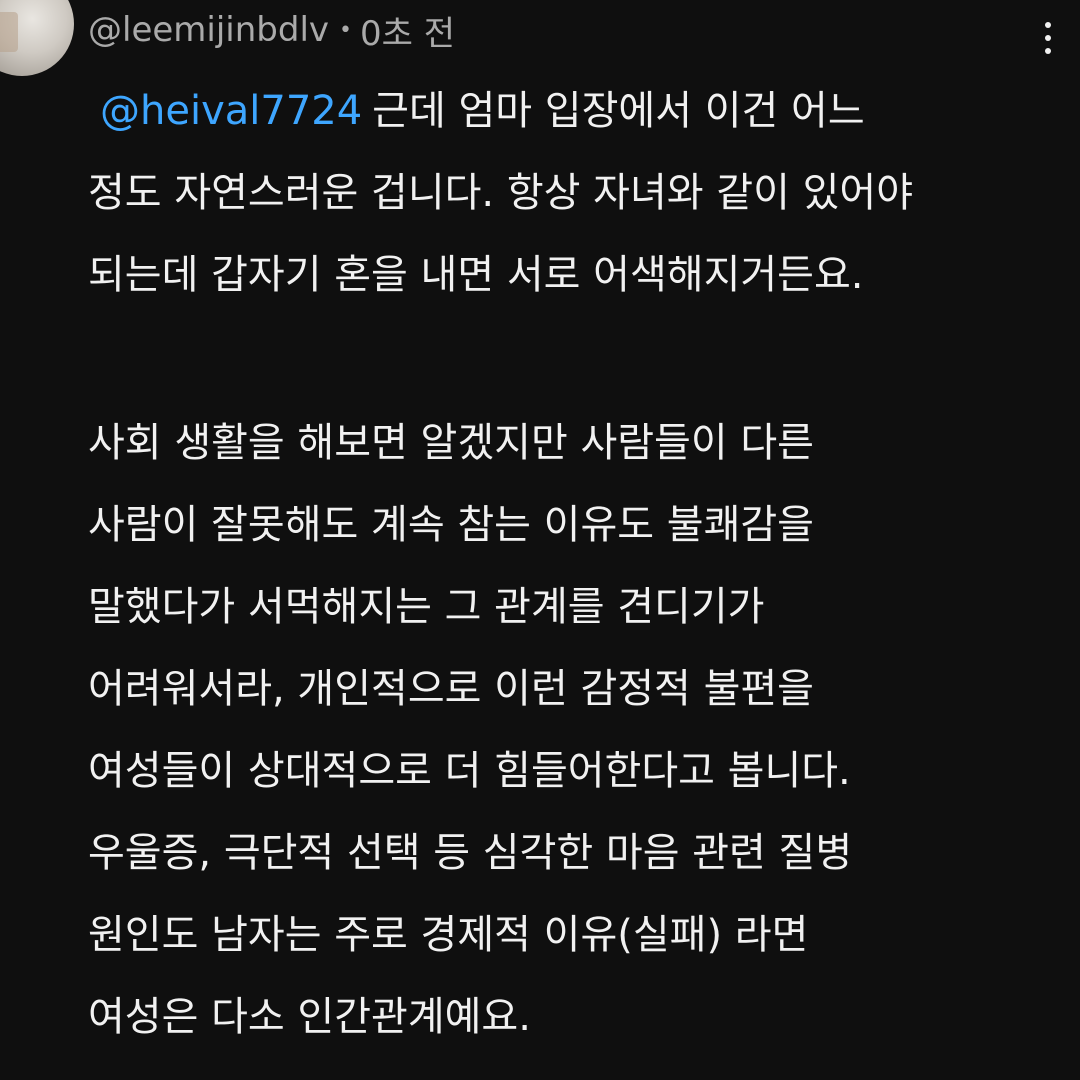  I want to click on paragraph-break, so click(578, 359).